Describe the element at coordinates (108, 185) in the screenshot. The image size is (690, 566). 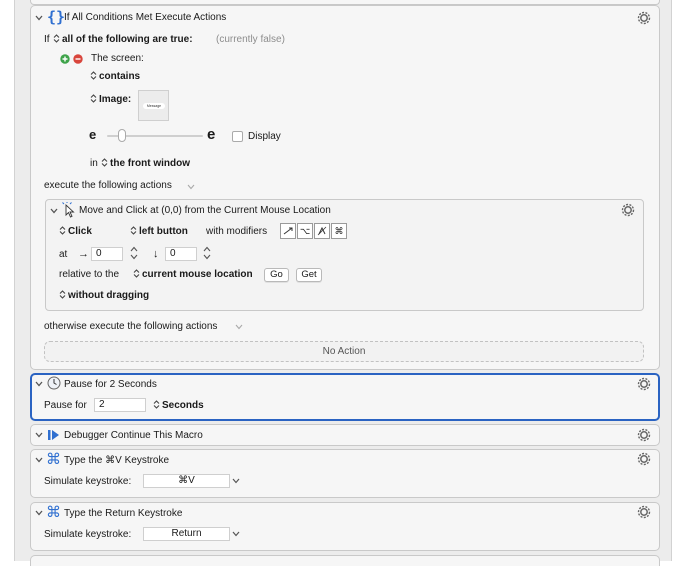
I see `execute-actions-label: execute the following actions` at that location.